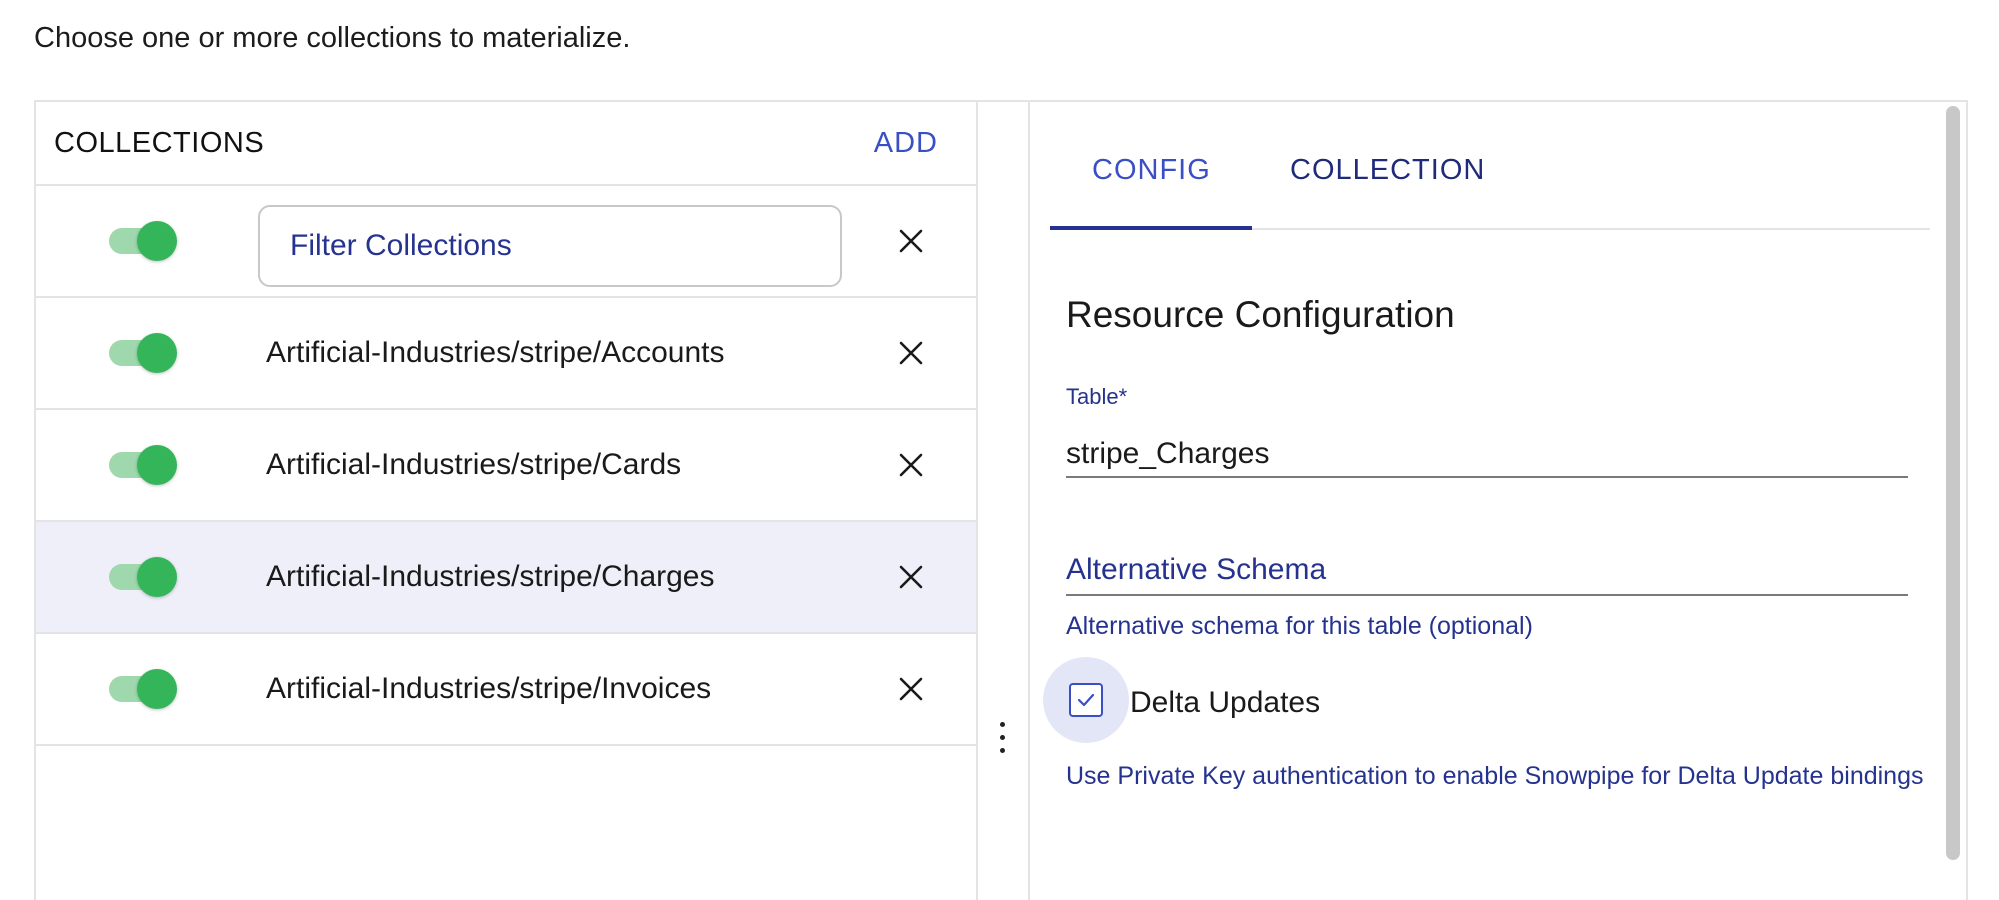 This screenshot has height=900, width=1999. Describe the element at coordinates (159, 142) in the screenshot. I see `collections-title: COLLECTIONS` at that location.